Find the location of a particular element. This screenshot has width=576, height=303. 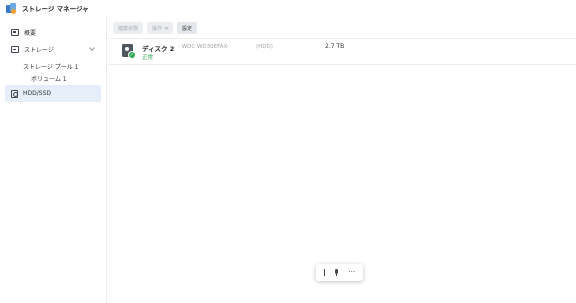

disk-size: 2.7 TB is located at coordinates (335, 46).